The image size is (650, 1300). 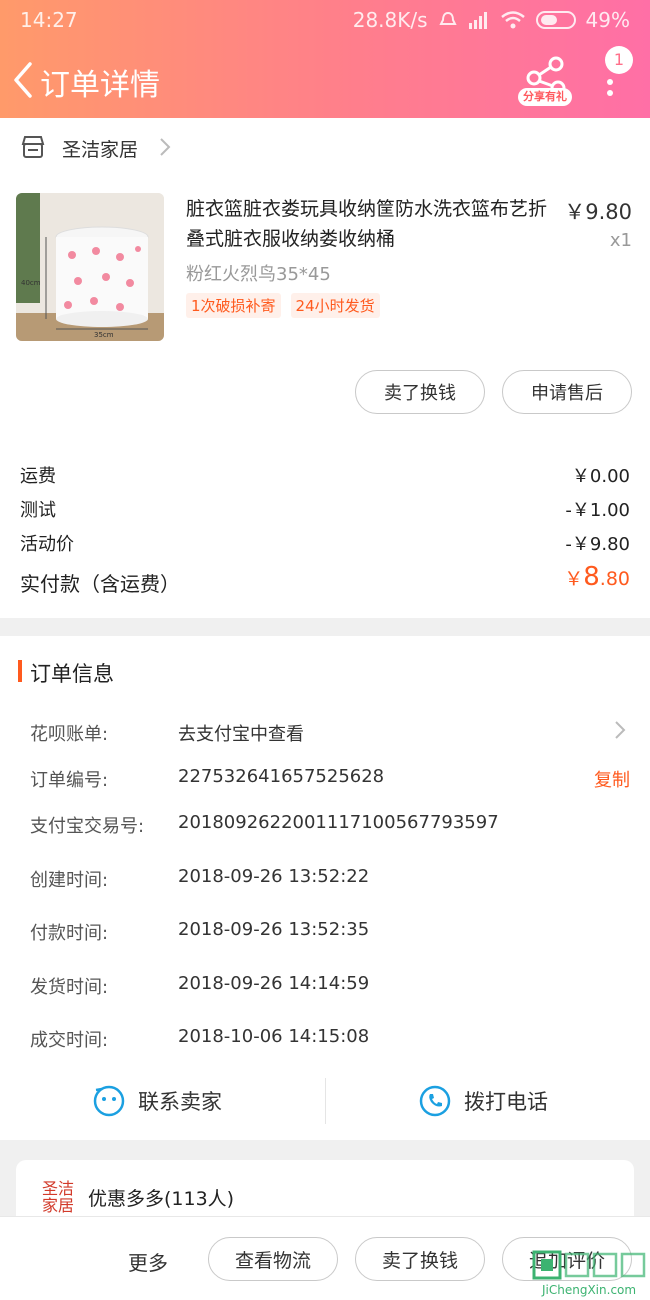 I want to click on image-height-label: 40cm, so click(x=31, y=283).